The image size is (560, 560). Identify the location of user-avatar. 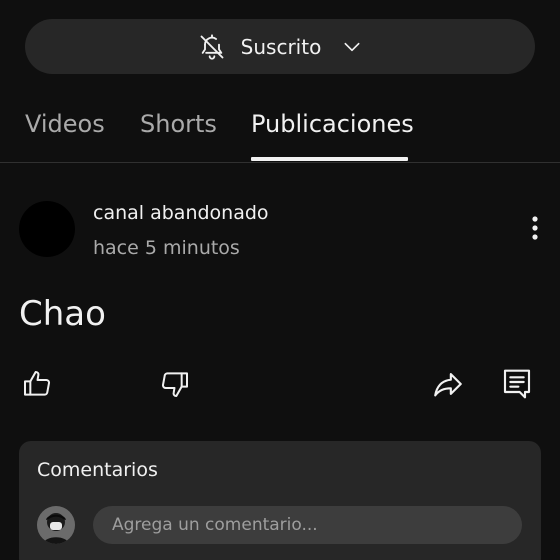
(56, 525).